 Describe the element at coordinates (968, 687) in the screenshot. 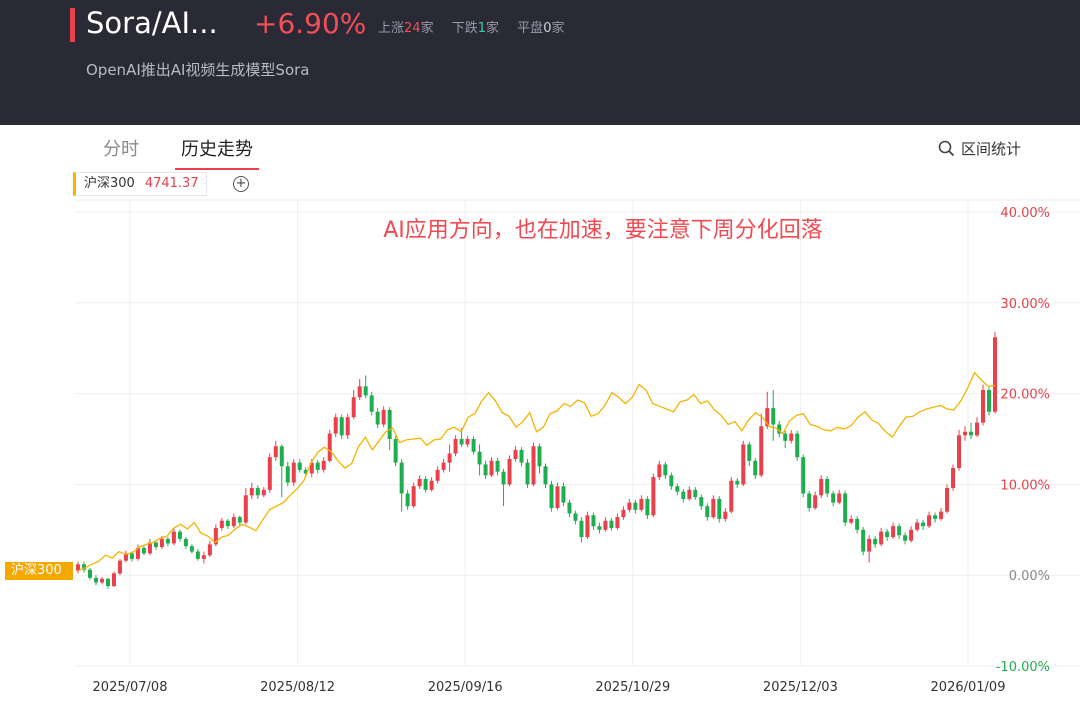

I see `x-tick-label: 2026/01/09` at that location.